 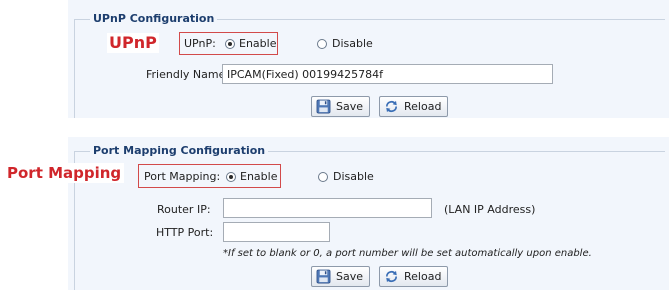 I want to click on upnp-enable-label: Enable, so click(x=257, y=44).